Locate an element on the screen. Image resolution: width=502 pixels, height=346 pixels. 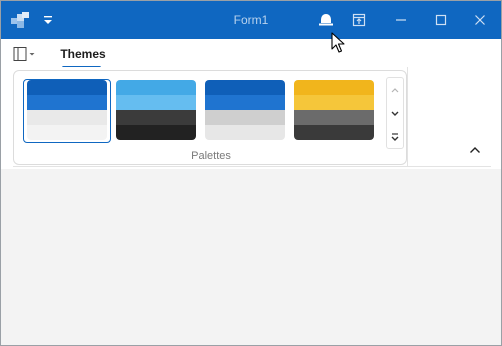
gallery-scroll-down-button is located at coordinates (395, 113).